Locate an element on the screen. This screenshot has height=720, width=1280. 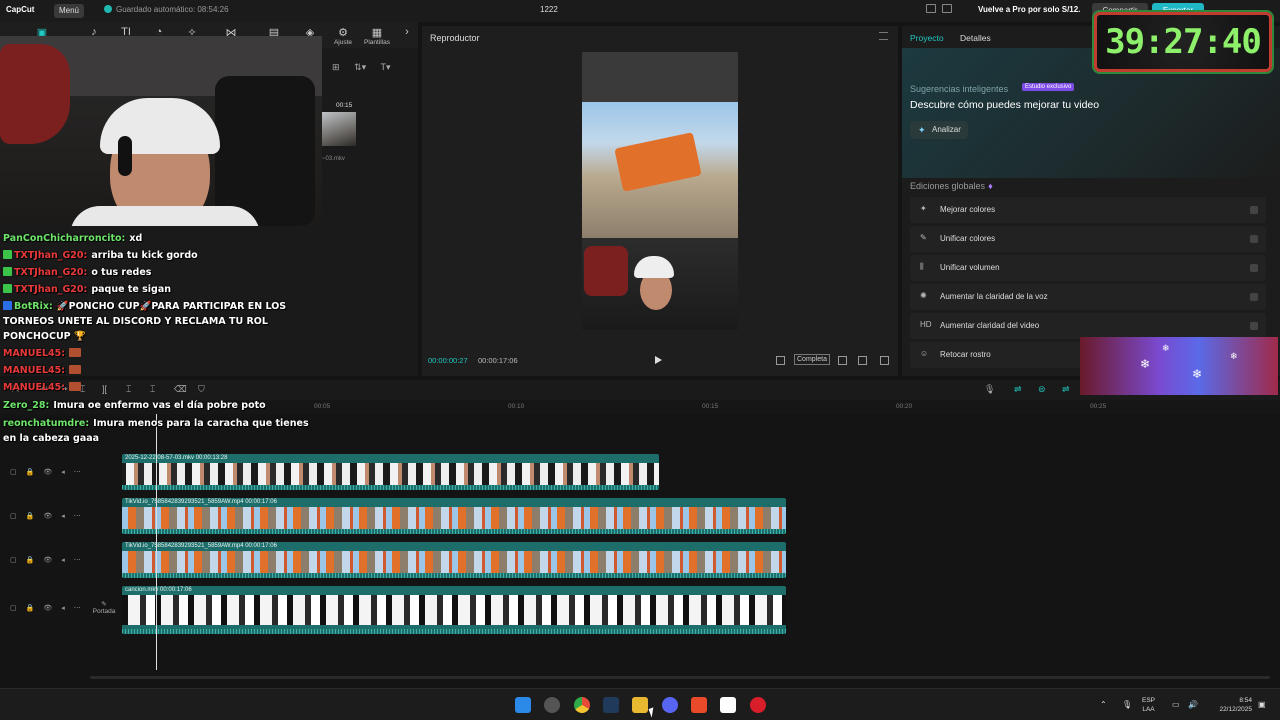
chat-text: xd is located at coordinates (136, 238).